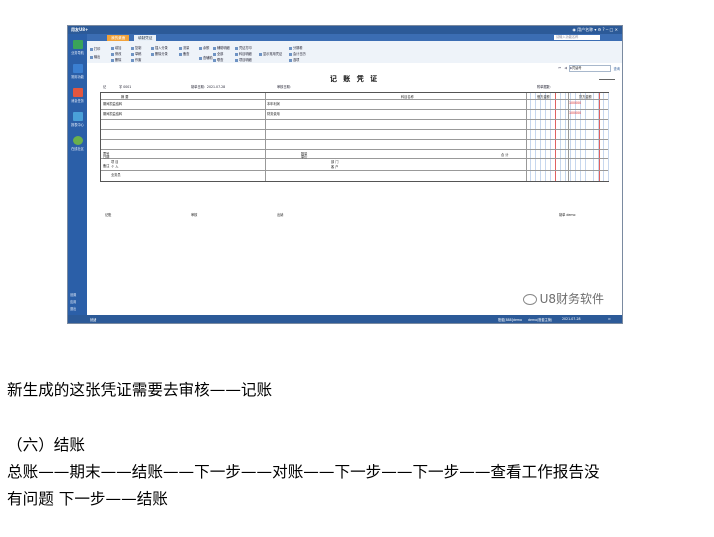  Describe the element at coordinates (577, 37) in the screenshot. I see `function-search-input: 请输入功能名称` at that location.